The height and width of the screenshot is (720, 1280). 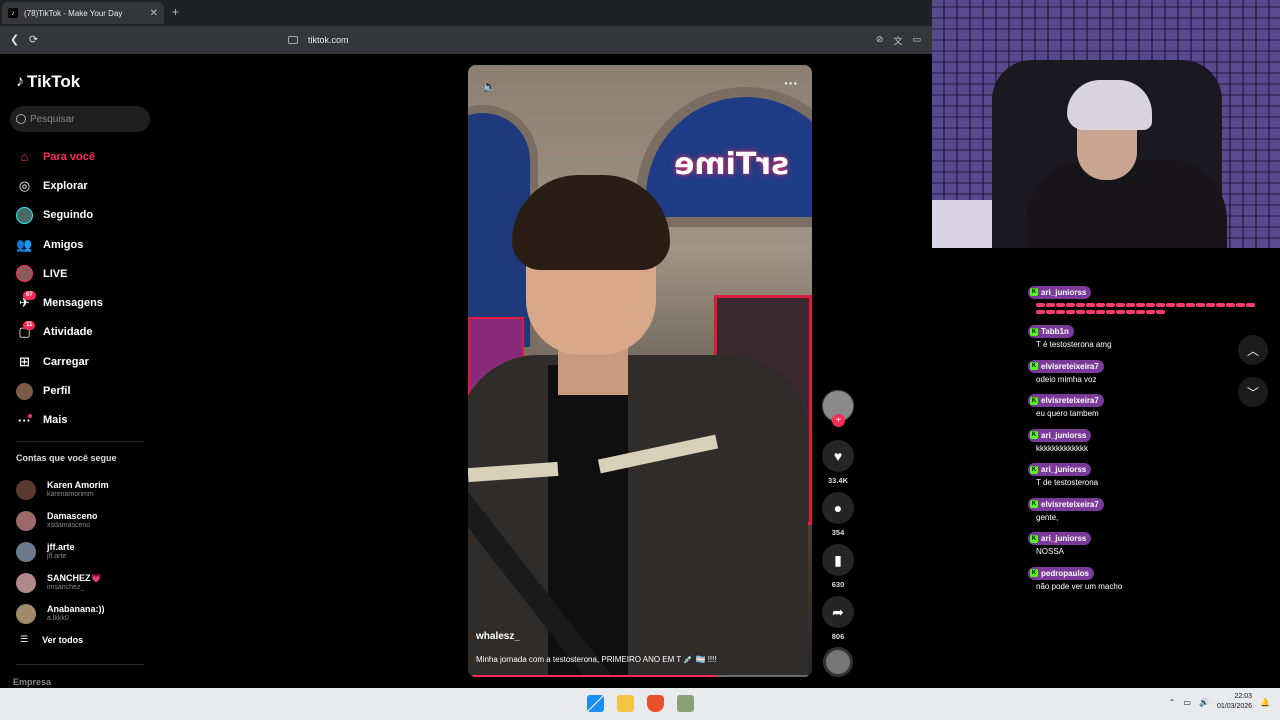 I want to click on sidebar-item-para-voce: ⌂ Para você, so click(x=86, y=156).